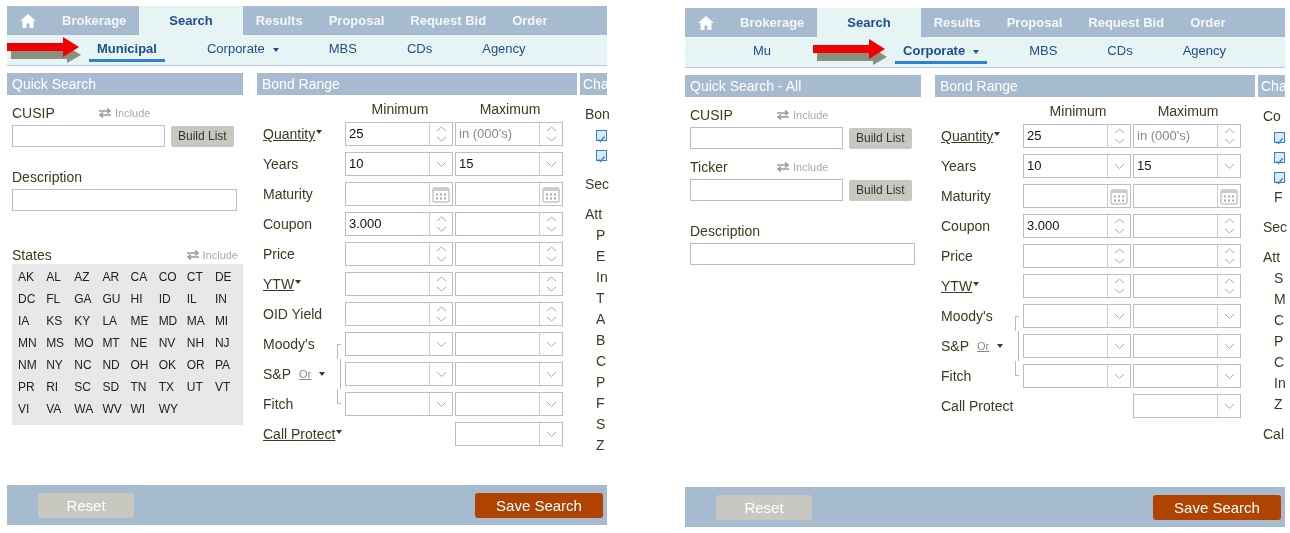 This screenshot has height=533, width=1290. What do you see at coordinates (225, 343) in the screenshot?
I see `state-option: NJ` at bounding box center [225, 343].